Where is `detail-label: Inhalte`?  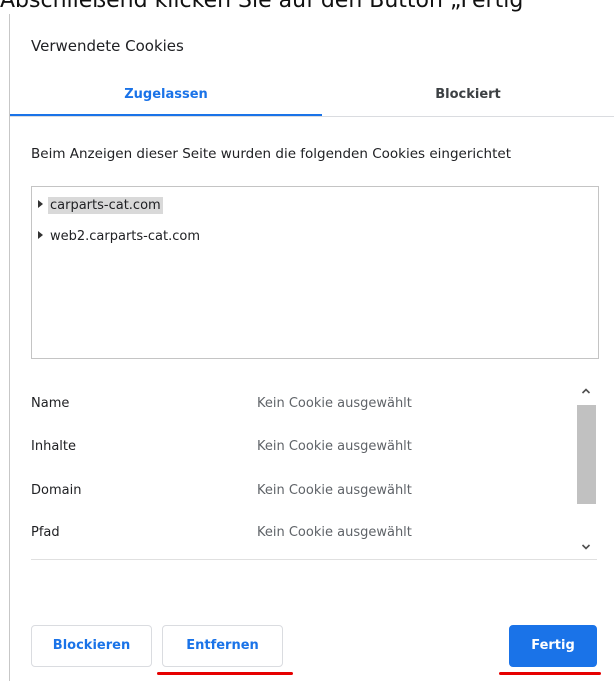
detail-label: Inhalte is located at coordinates (53, 446).